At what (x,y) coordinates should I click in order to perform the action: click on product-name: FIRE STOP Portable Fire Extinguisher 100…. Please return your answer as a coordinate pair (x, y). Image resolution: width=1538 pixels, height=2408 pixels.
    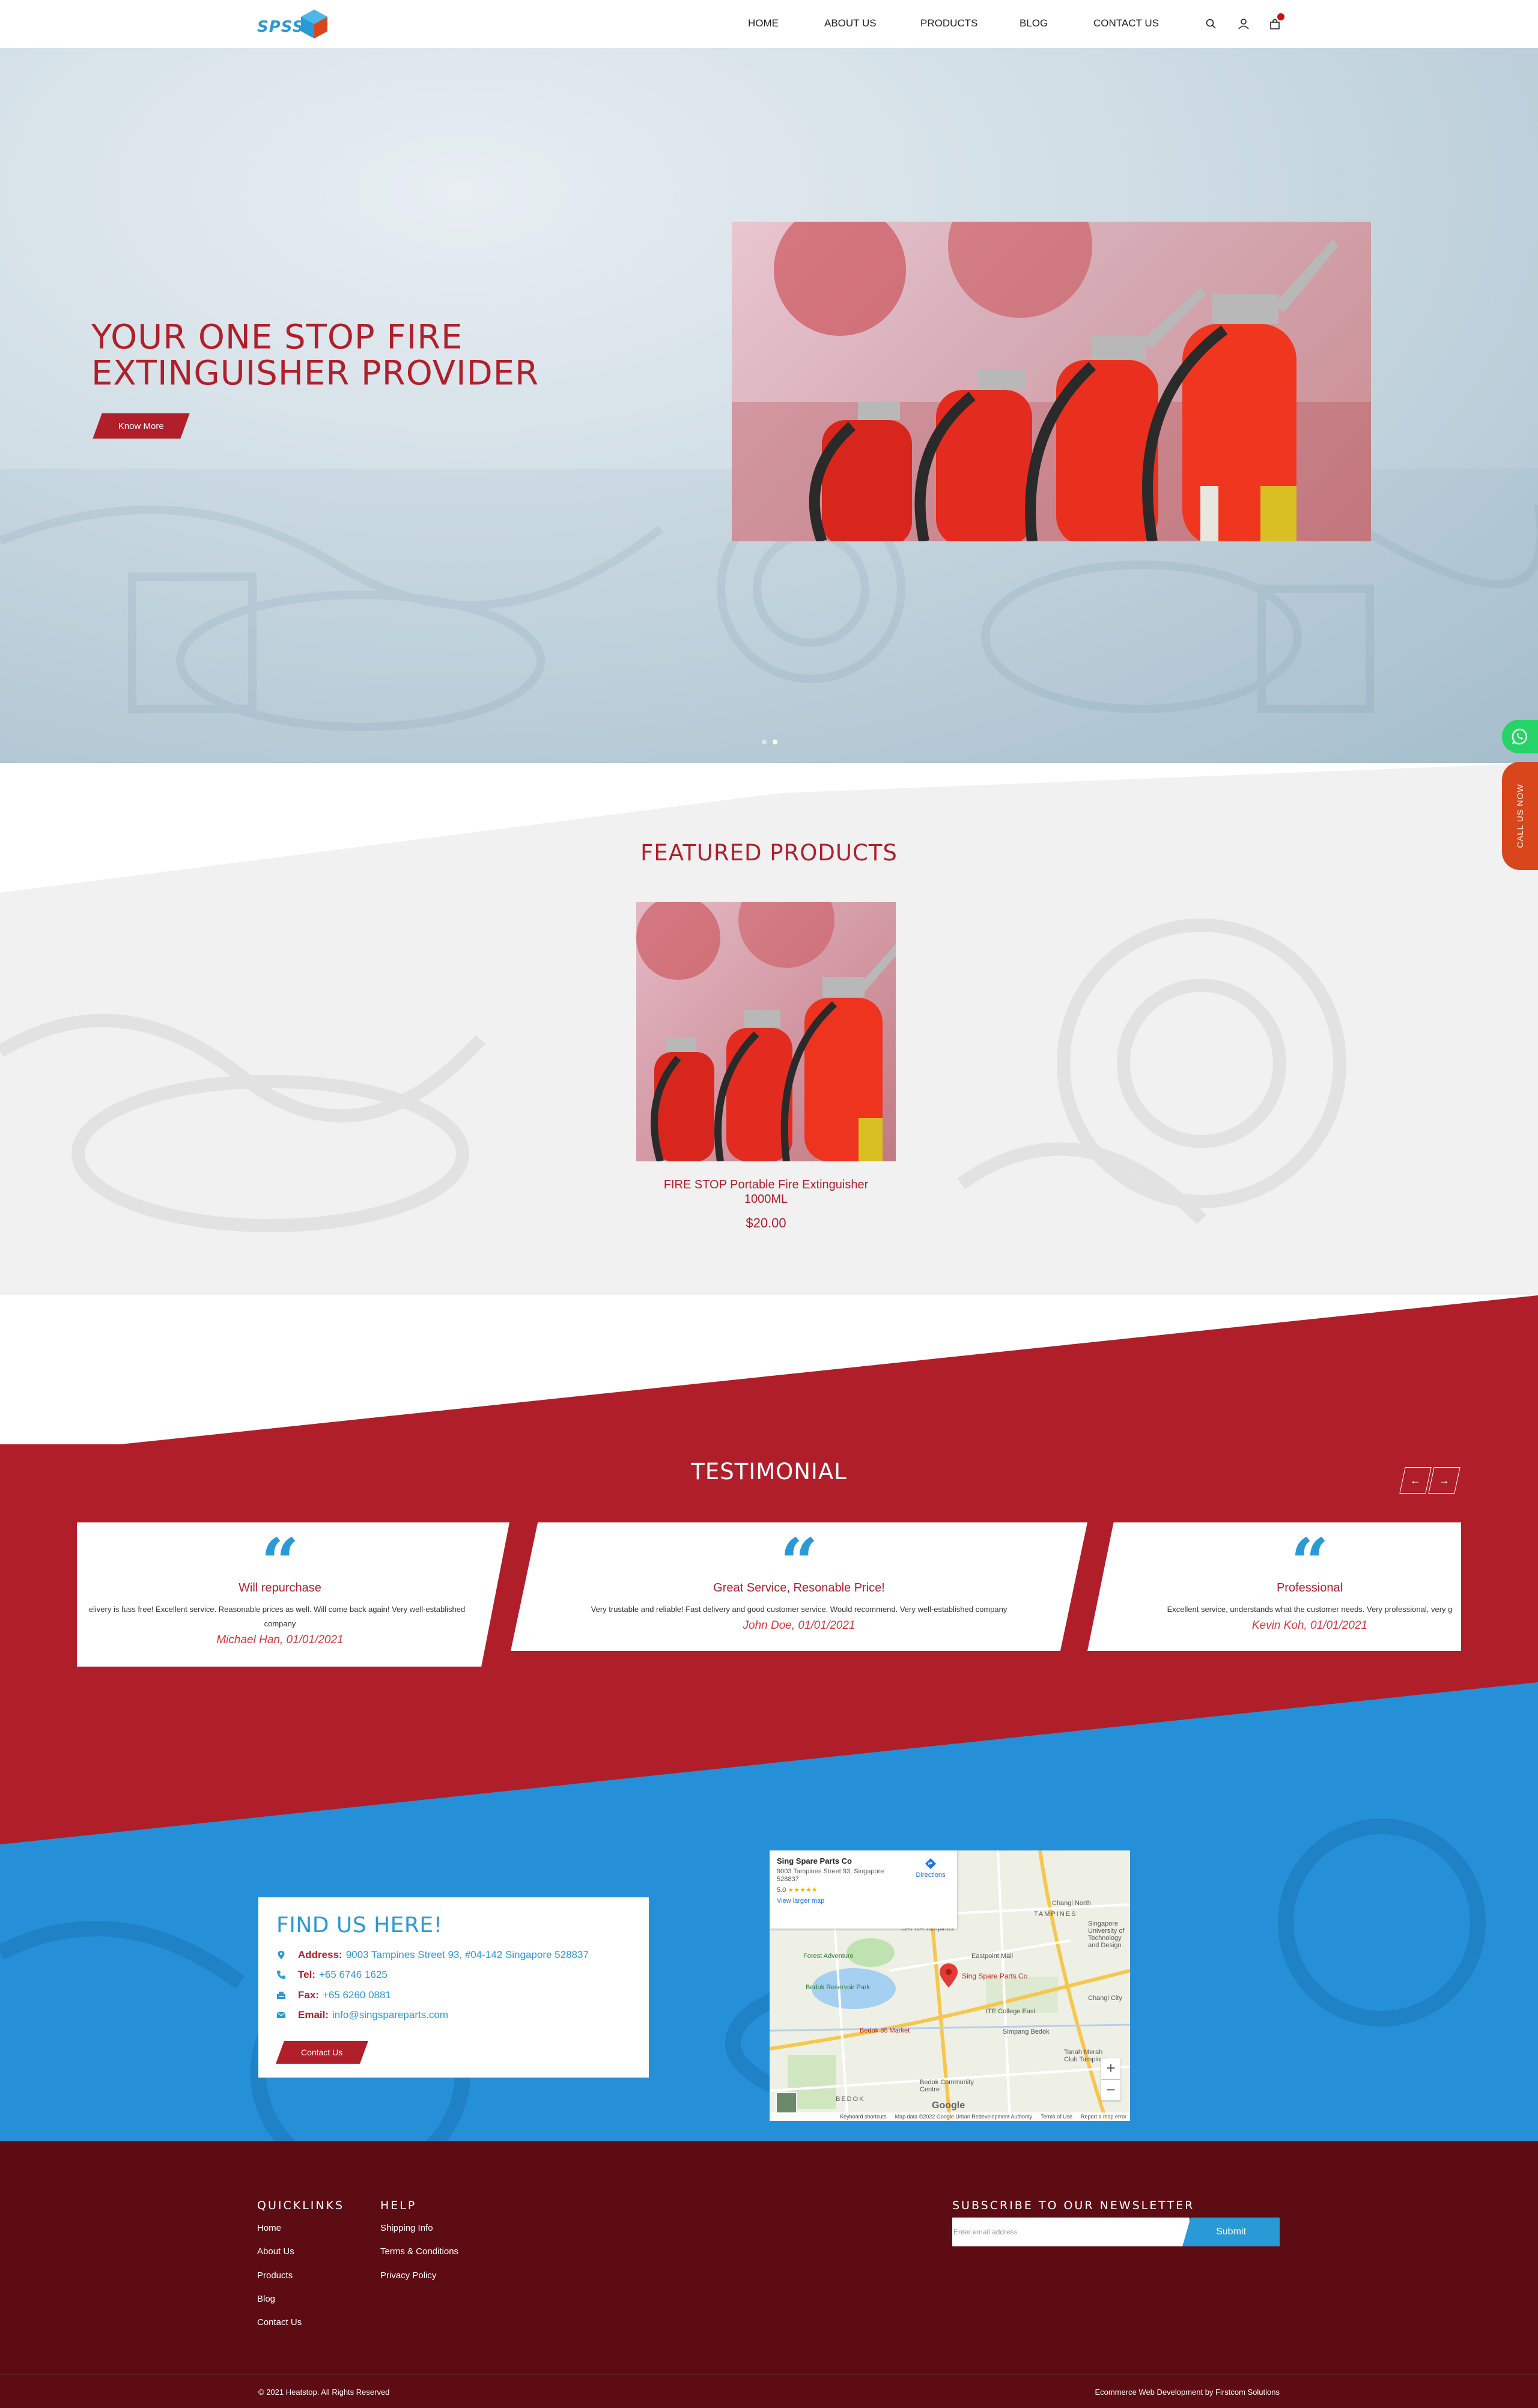
    Looking at the image, I should click on (766, 1192).